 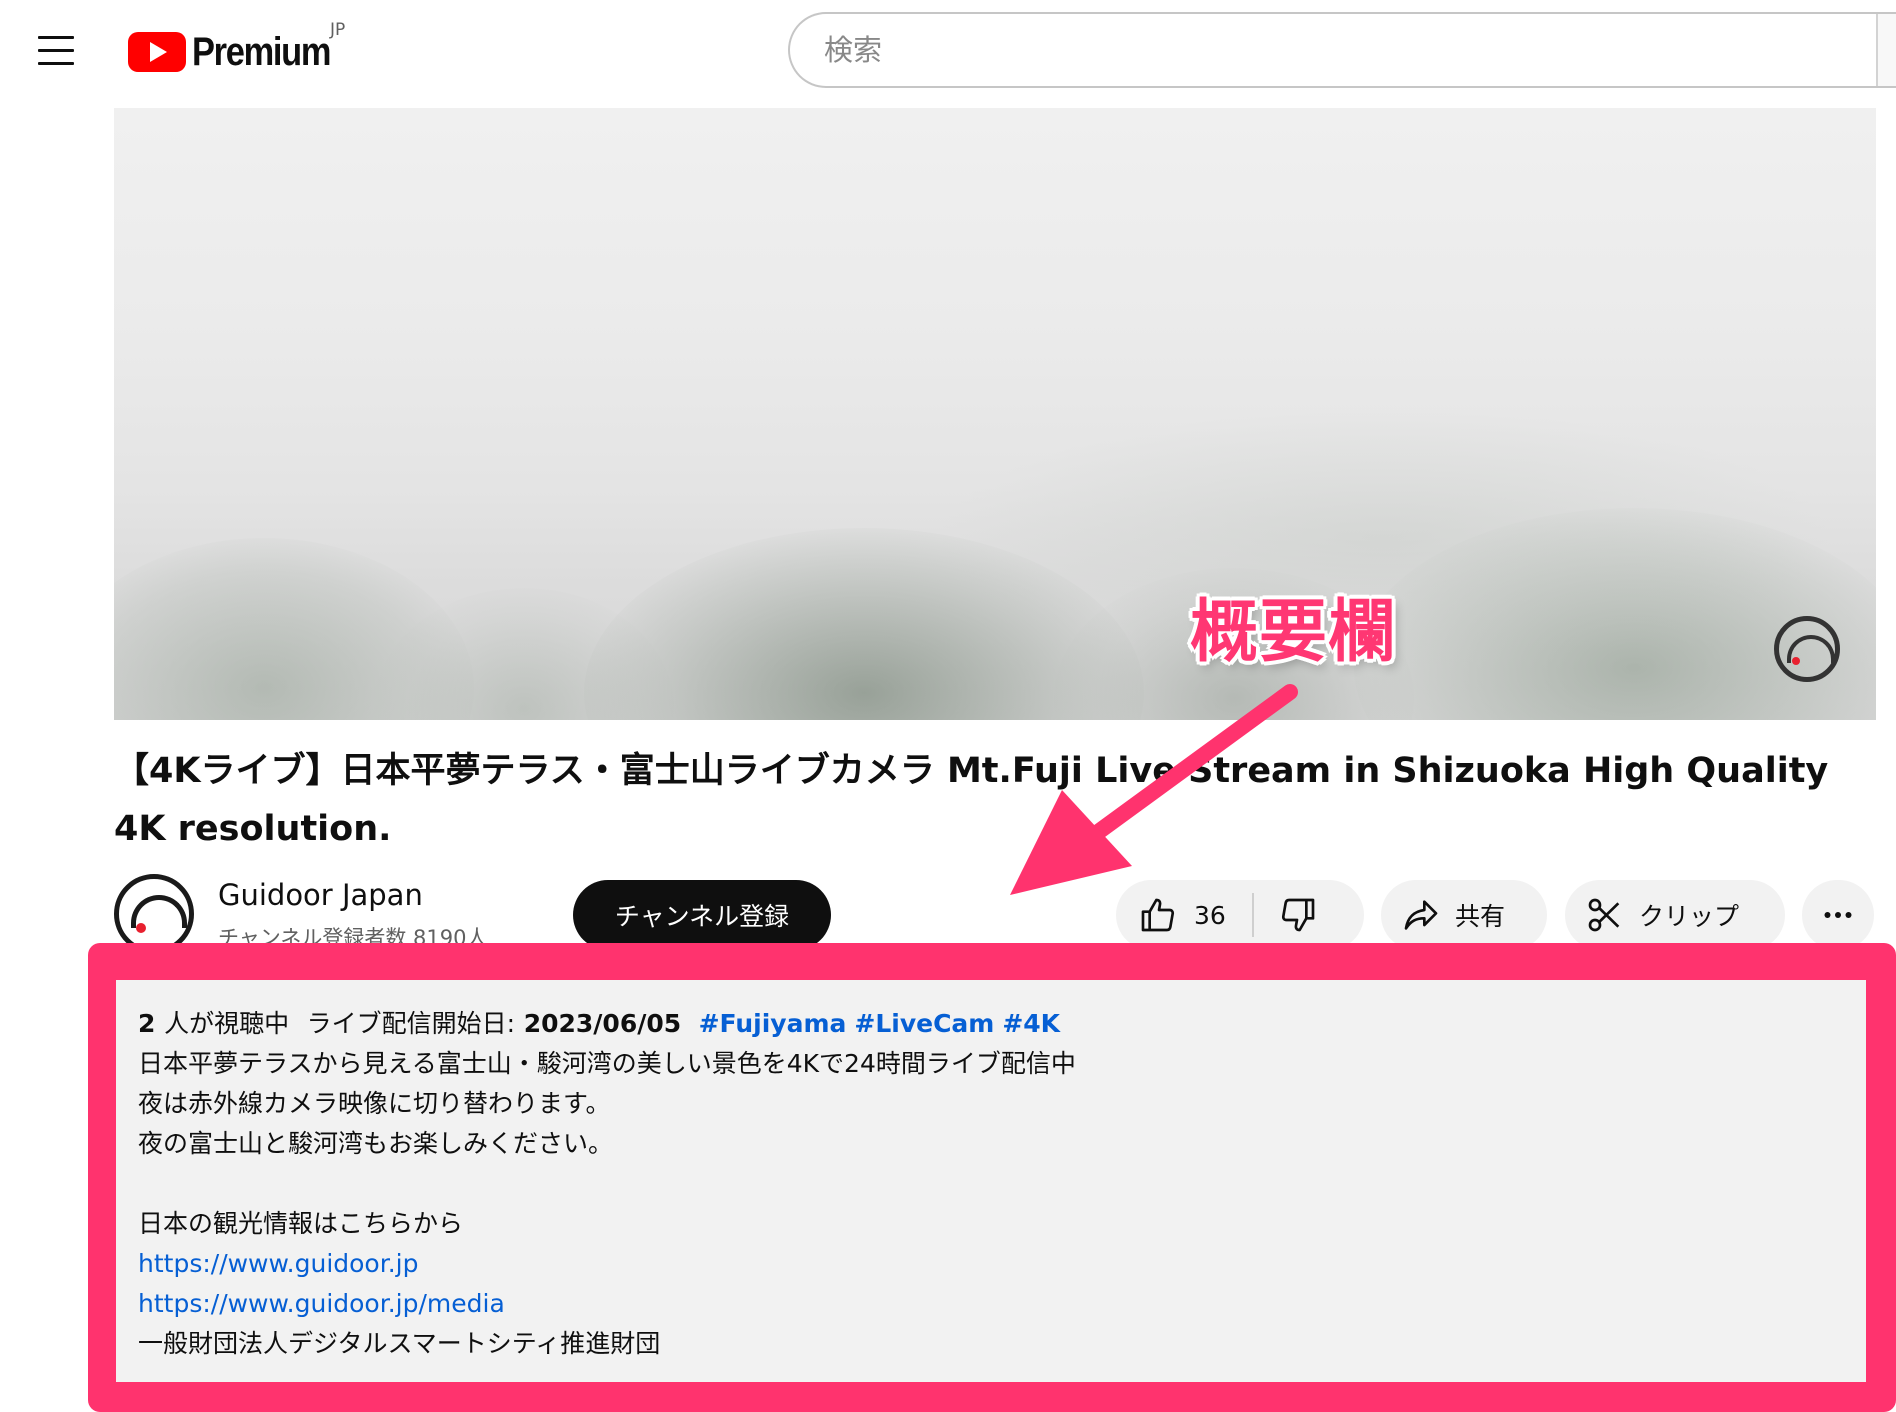 What do you see at coordinates (1421, 915) in the screenshot?
I see `share-icon` at bounding box center [1421, 915].